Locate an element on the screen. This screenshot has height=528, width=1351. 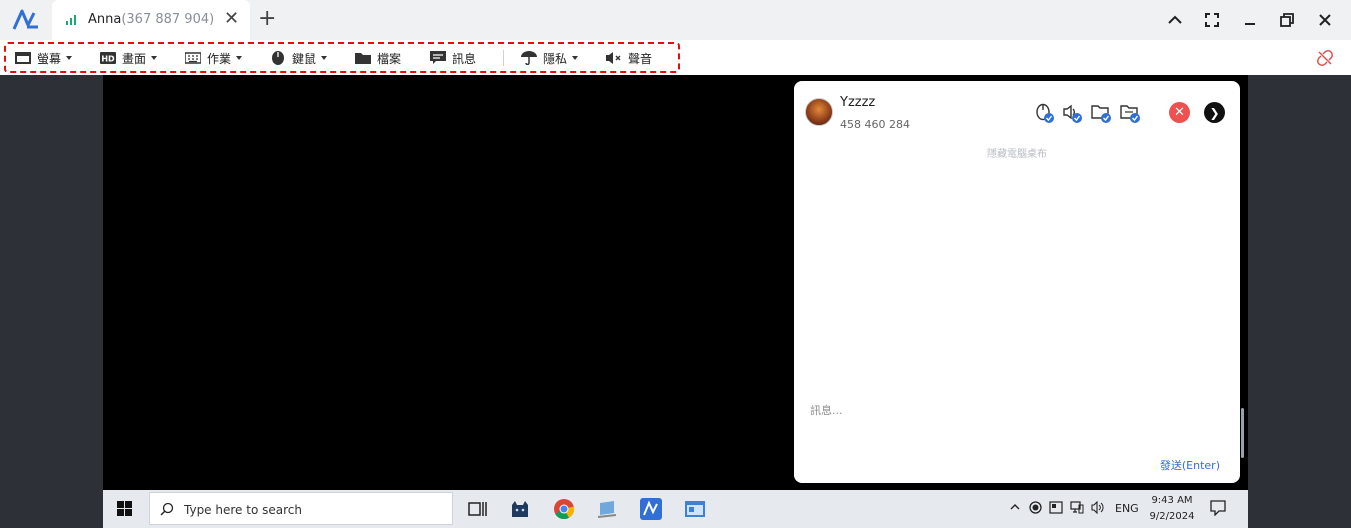
clipboard-permission-icon is located at coordinates (1131, 114).